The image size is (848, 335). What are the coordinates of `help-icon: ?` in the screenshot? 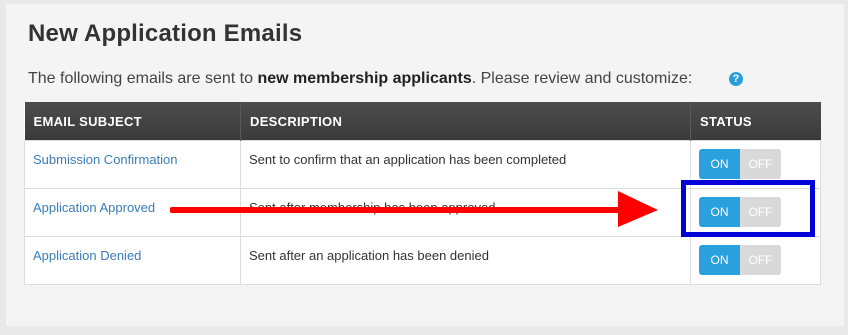 It's located at (736, 79).